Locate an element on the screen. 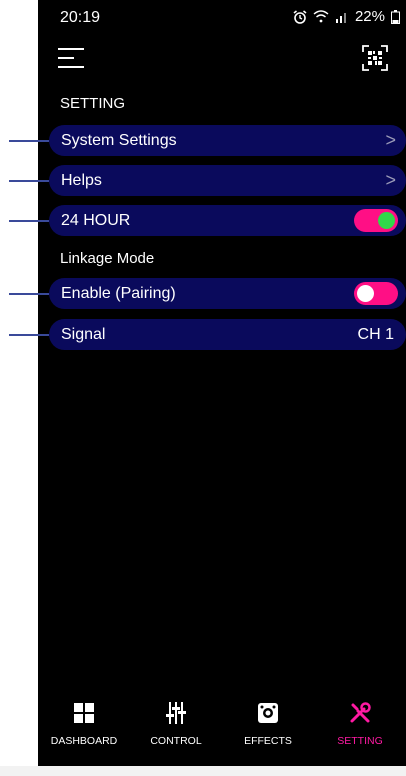  wifi-icon is located at coordinates (321, 16).